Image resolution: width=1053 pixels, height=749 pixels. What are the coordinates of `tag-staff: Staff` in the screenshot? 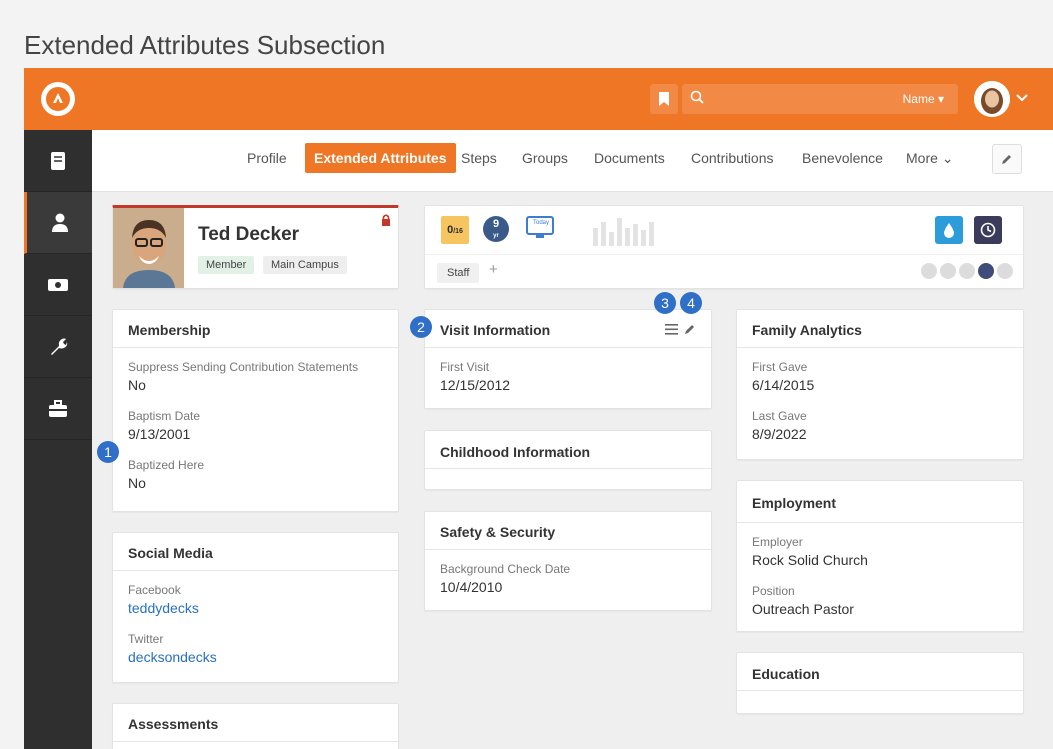 It's located at (458, 273).